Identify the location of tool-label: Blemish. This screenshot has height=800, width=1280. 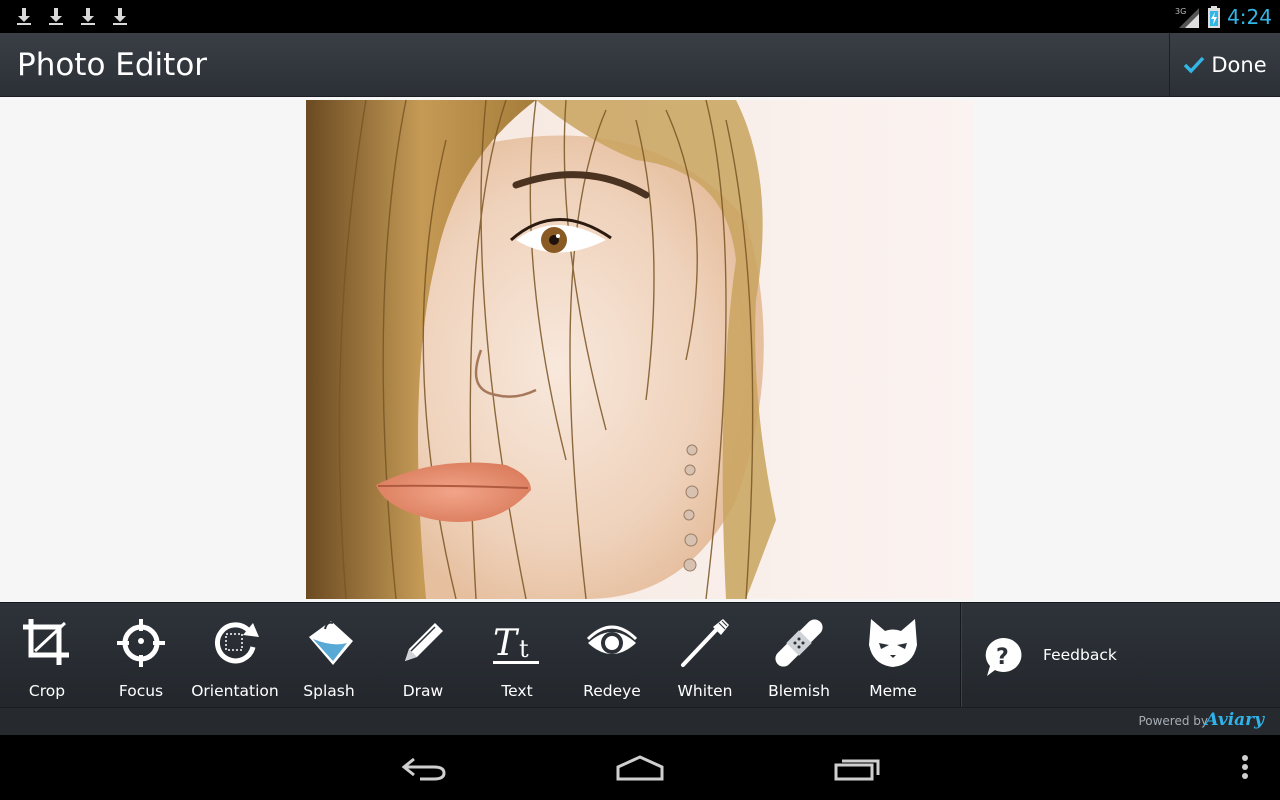
(799, 691).